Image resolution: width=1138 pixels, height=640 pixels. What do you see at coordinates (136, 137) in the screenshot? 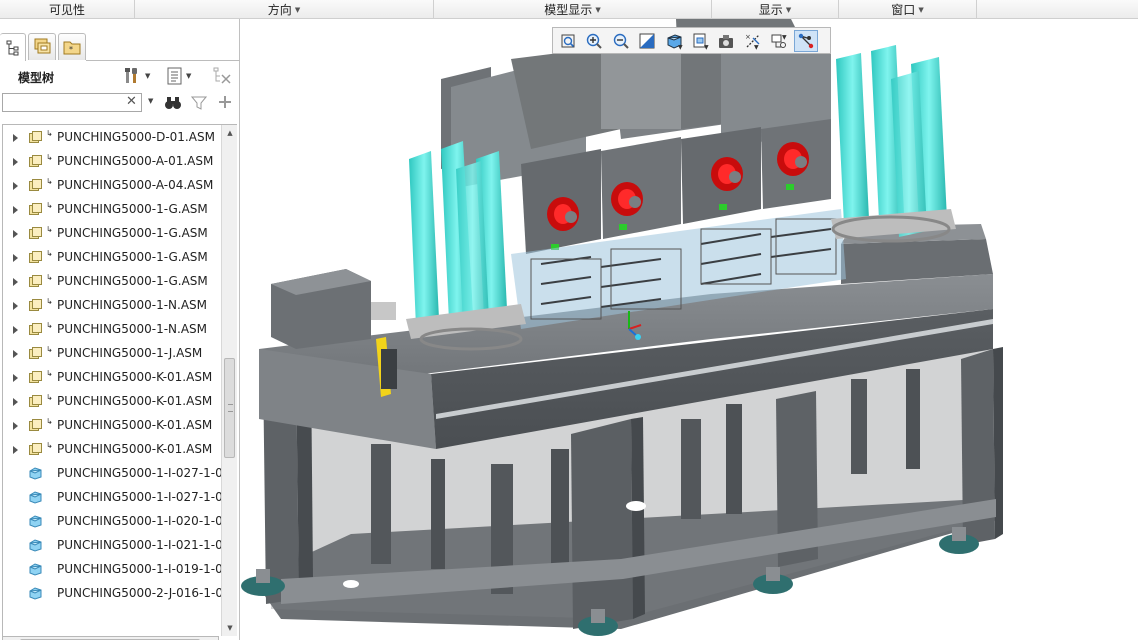
I see `tree-item-label: PUNCHING5000-D-01.ASM` at bounding box center [136, 137].